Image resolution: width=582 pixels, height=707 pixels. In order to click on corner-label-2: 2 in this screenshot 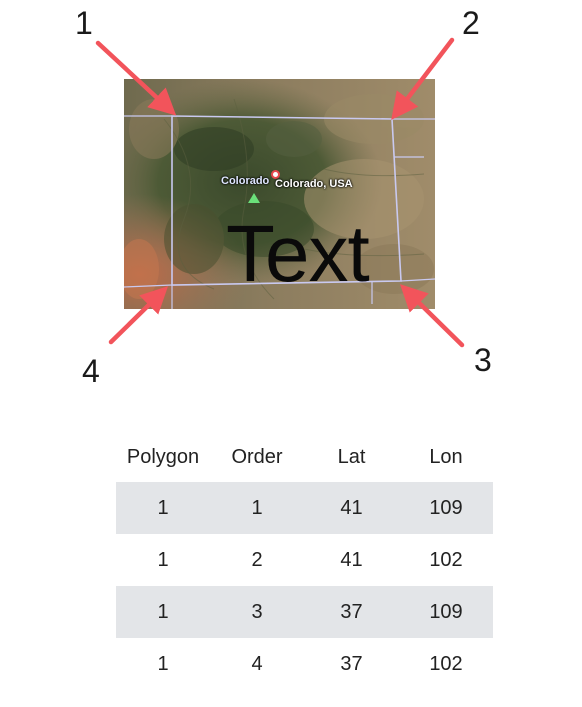, I will do `click(471, 23)`.